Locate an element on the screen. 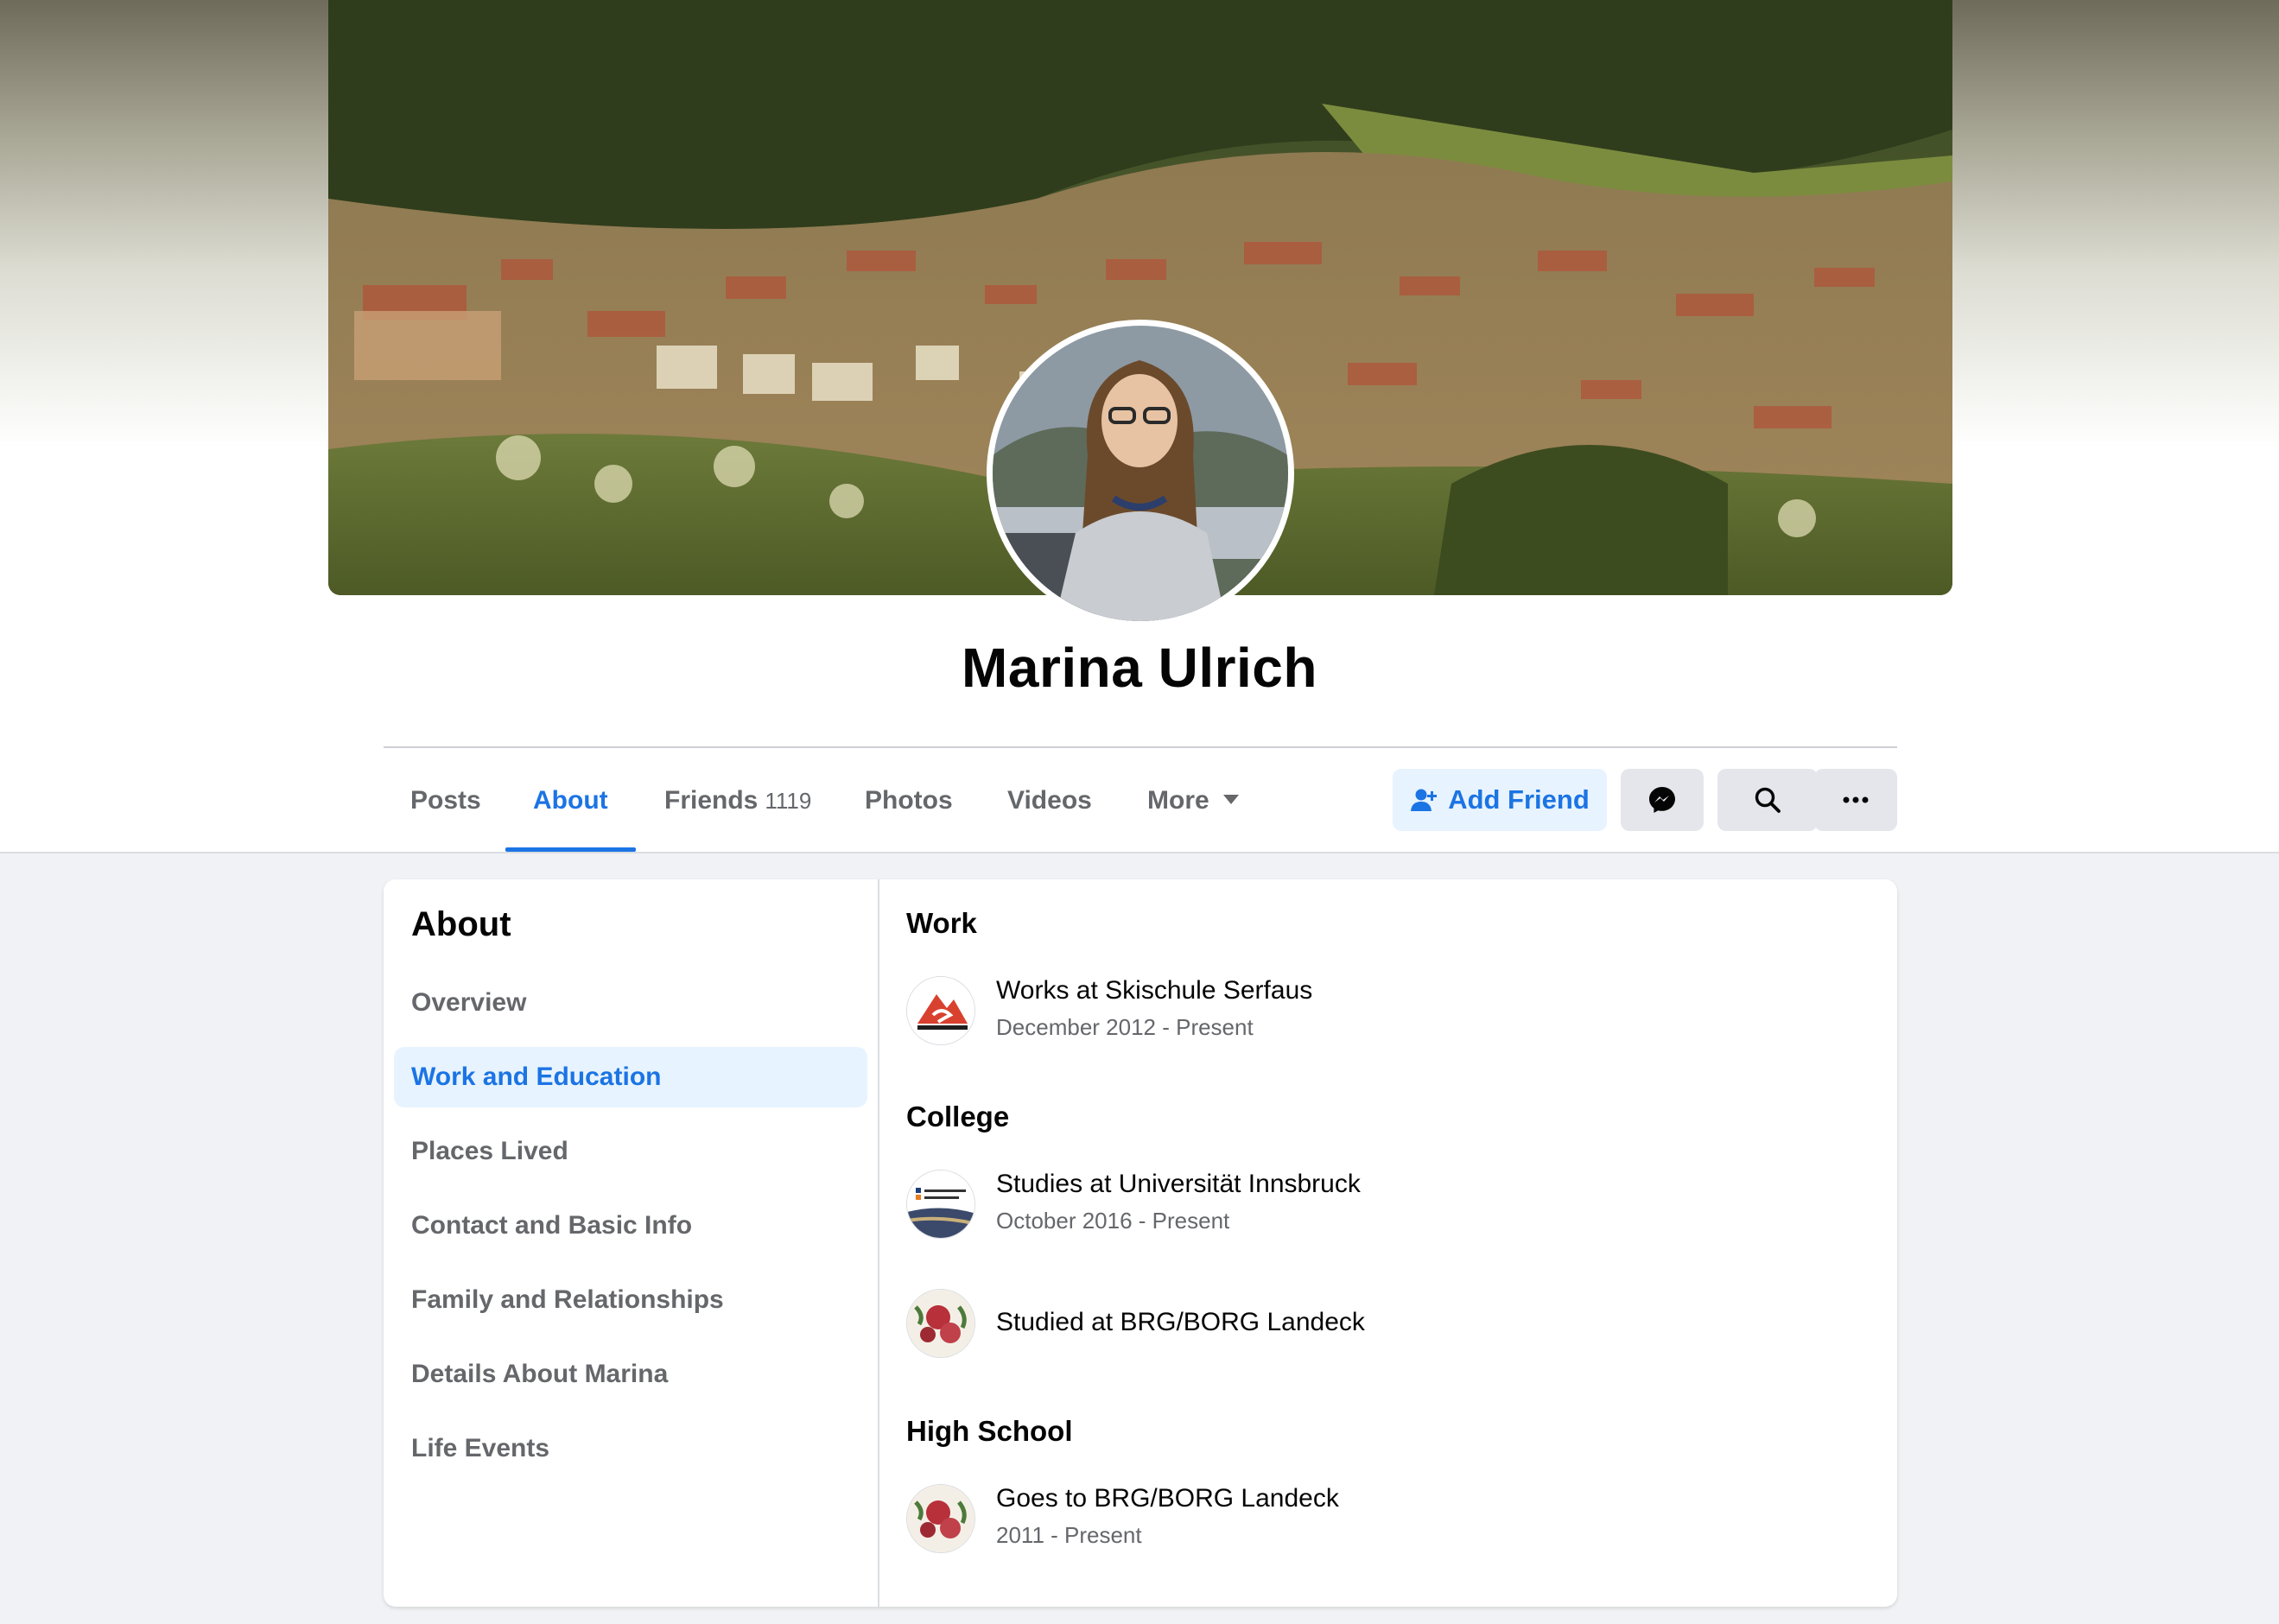 This screenshot has width=2279, height=1624. tab-about-label: About is located at coordinates (570, 801).